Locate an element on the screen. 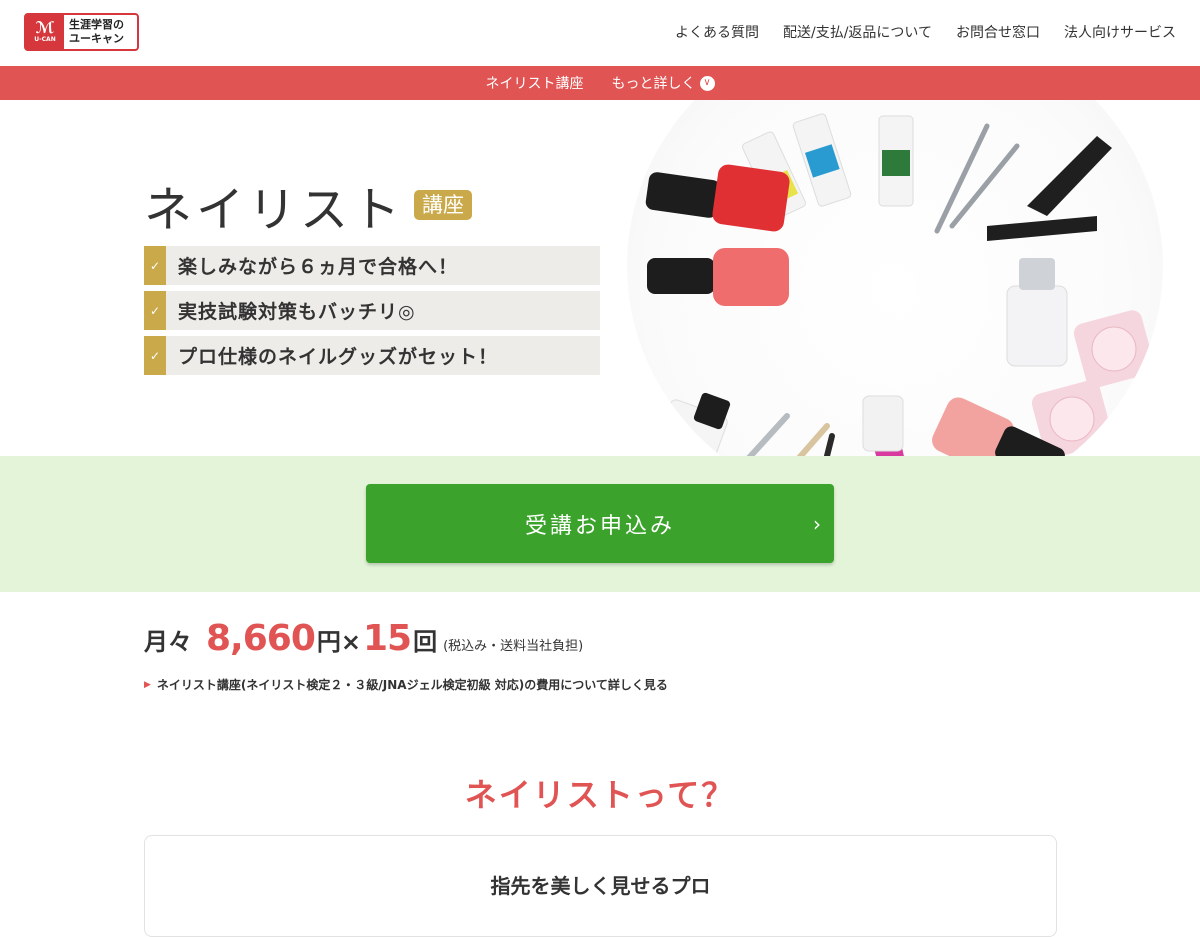  hero-title: ネイリスト 講座 is located at coordinates (308, 205).